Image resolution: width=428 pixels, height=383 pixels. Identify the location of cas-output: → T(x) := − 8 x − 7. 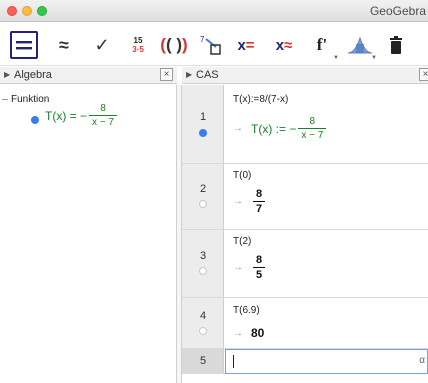
(280, 128).